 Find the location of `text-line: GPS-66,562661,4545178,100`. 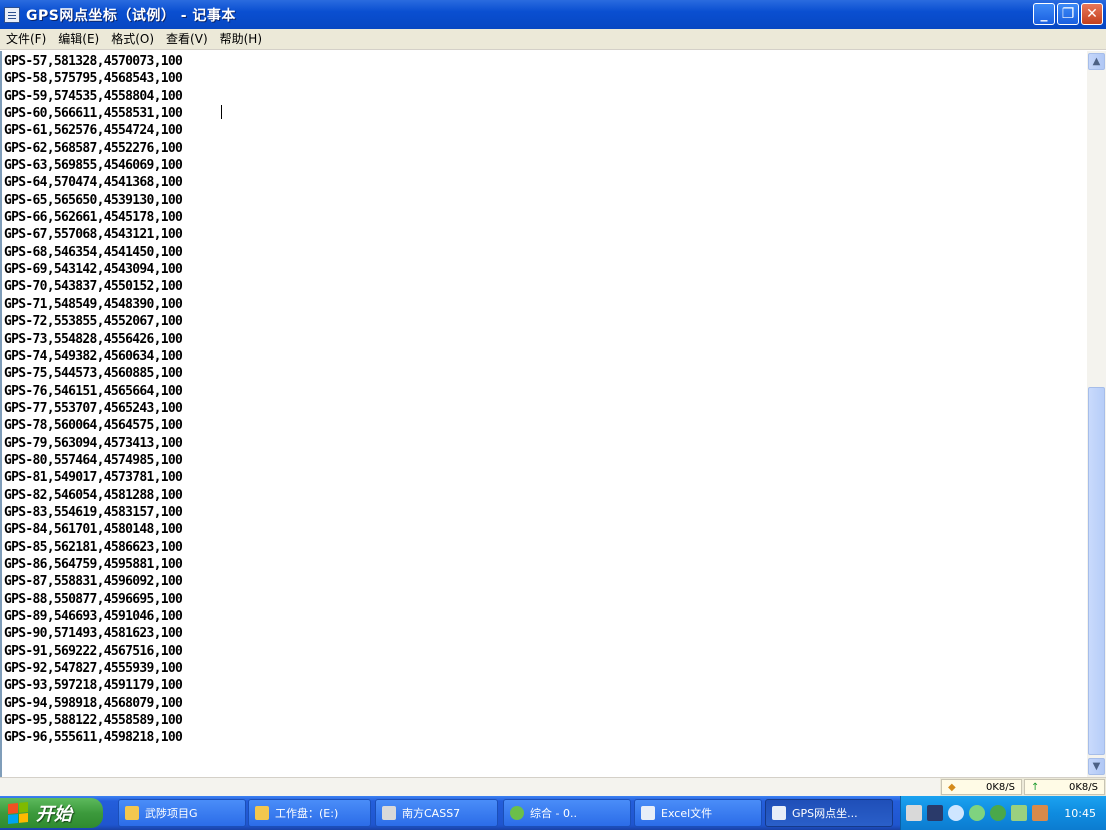

text-line: GPS-66,562661,4545178,100 is located at coordinates (93, 218).